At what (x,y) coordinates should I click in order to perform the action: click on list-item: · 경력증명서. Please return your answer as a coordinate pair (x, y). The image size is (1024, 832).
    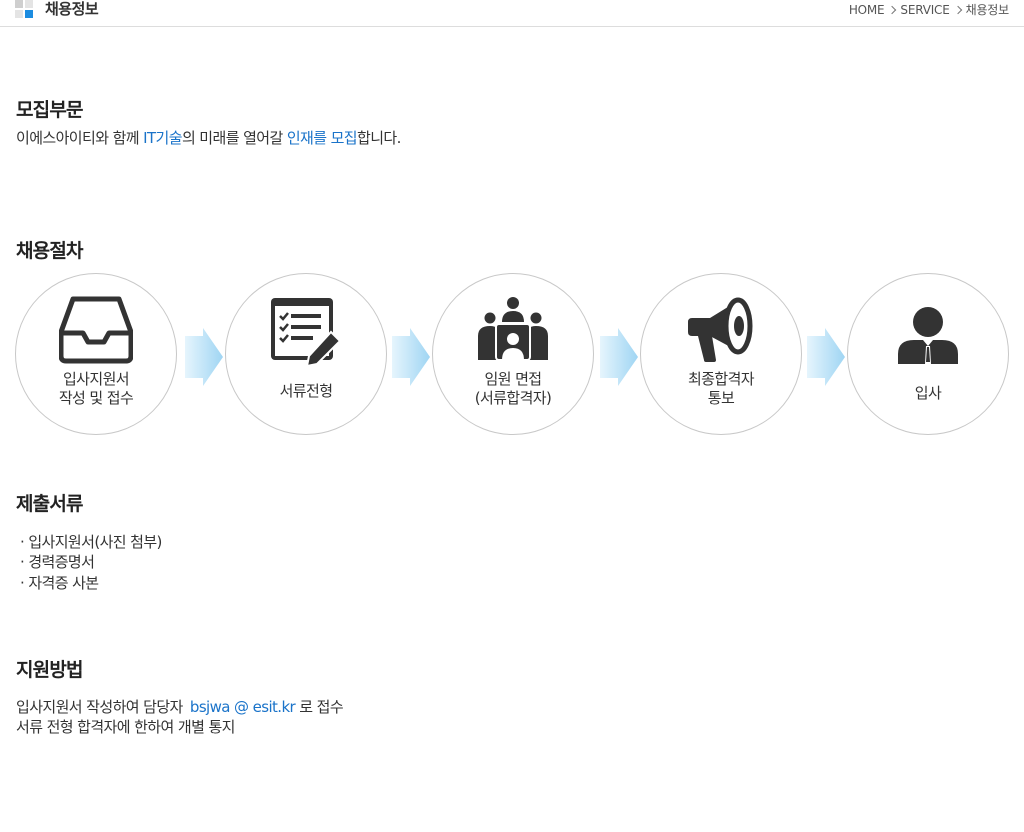
    Looking at the image, I should click on (57, 562).